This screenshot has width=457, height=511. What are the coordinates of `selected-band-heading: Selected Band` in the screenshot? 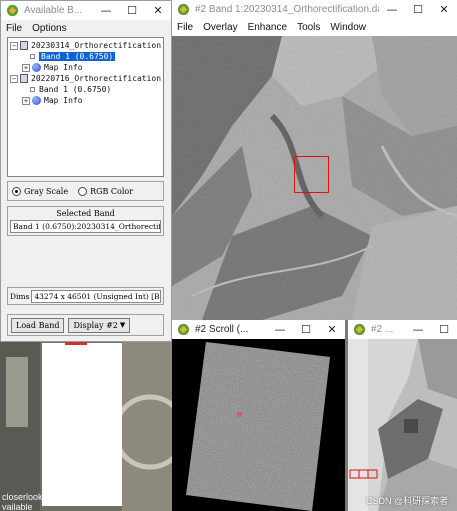 It's located at (85, 213).